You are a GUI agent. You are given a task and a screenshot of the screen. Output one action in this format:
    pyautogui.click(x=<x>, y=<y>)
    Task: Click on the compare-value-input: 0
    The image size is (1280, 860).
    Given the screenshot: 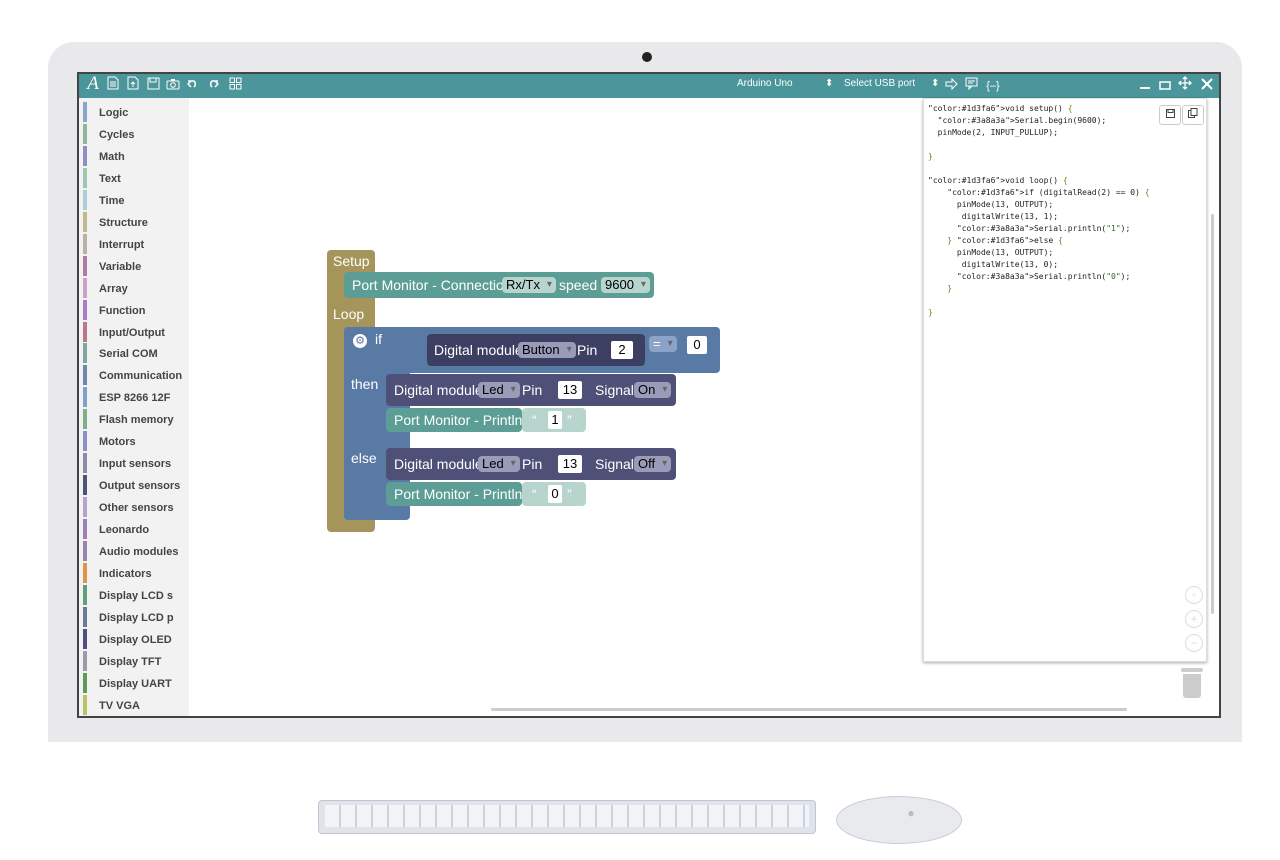 What is the action you would take?
    pyautogui.click(x=697, y=345)
    